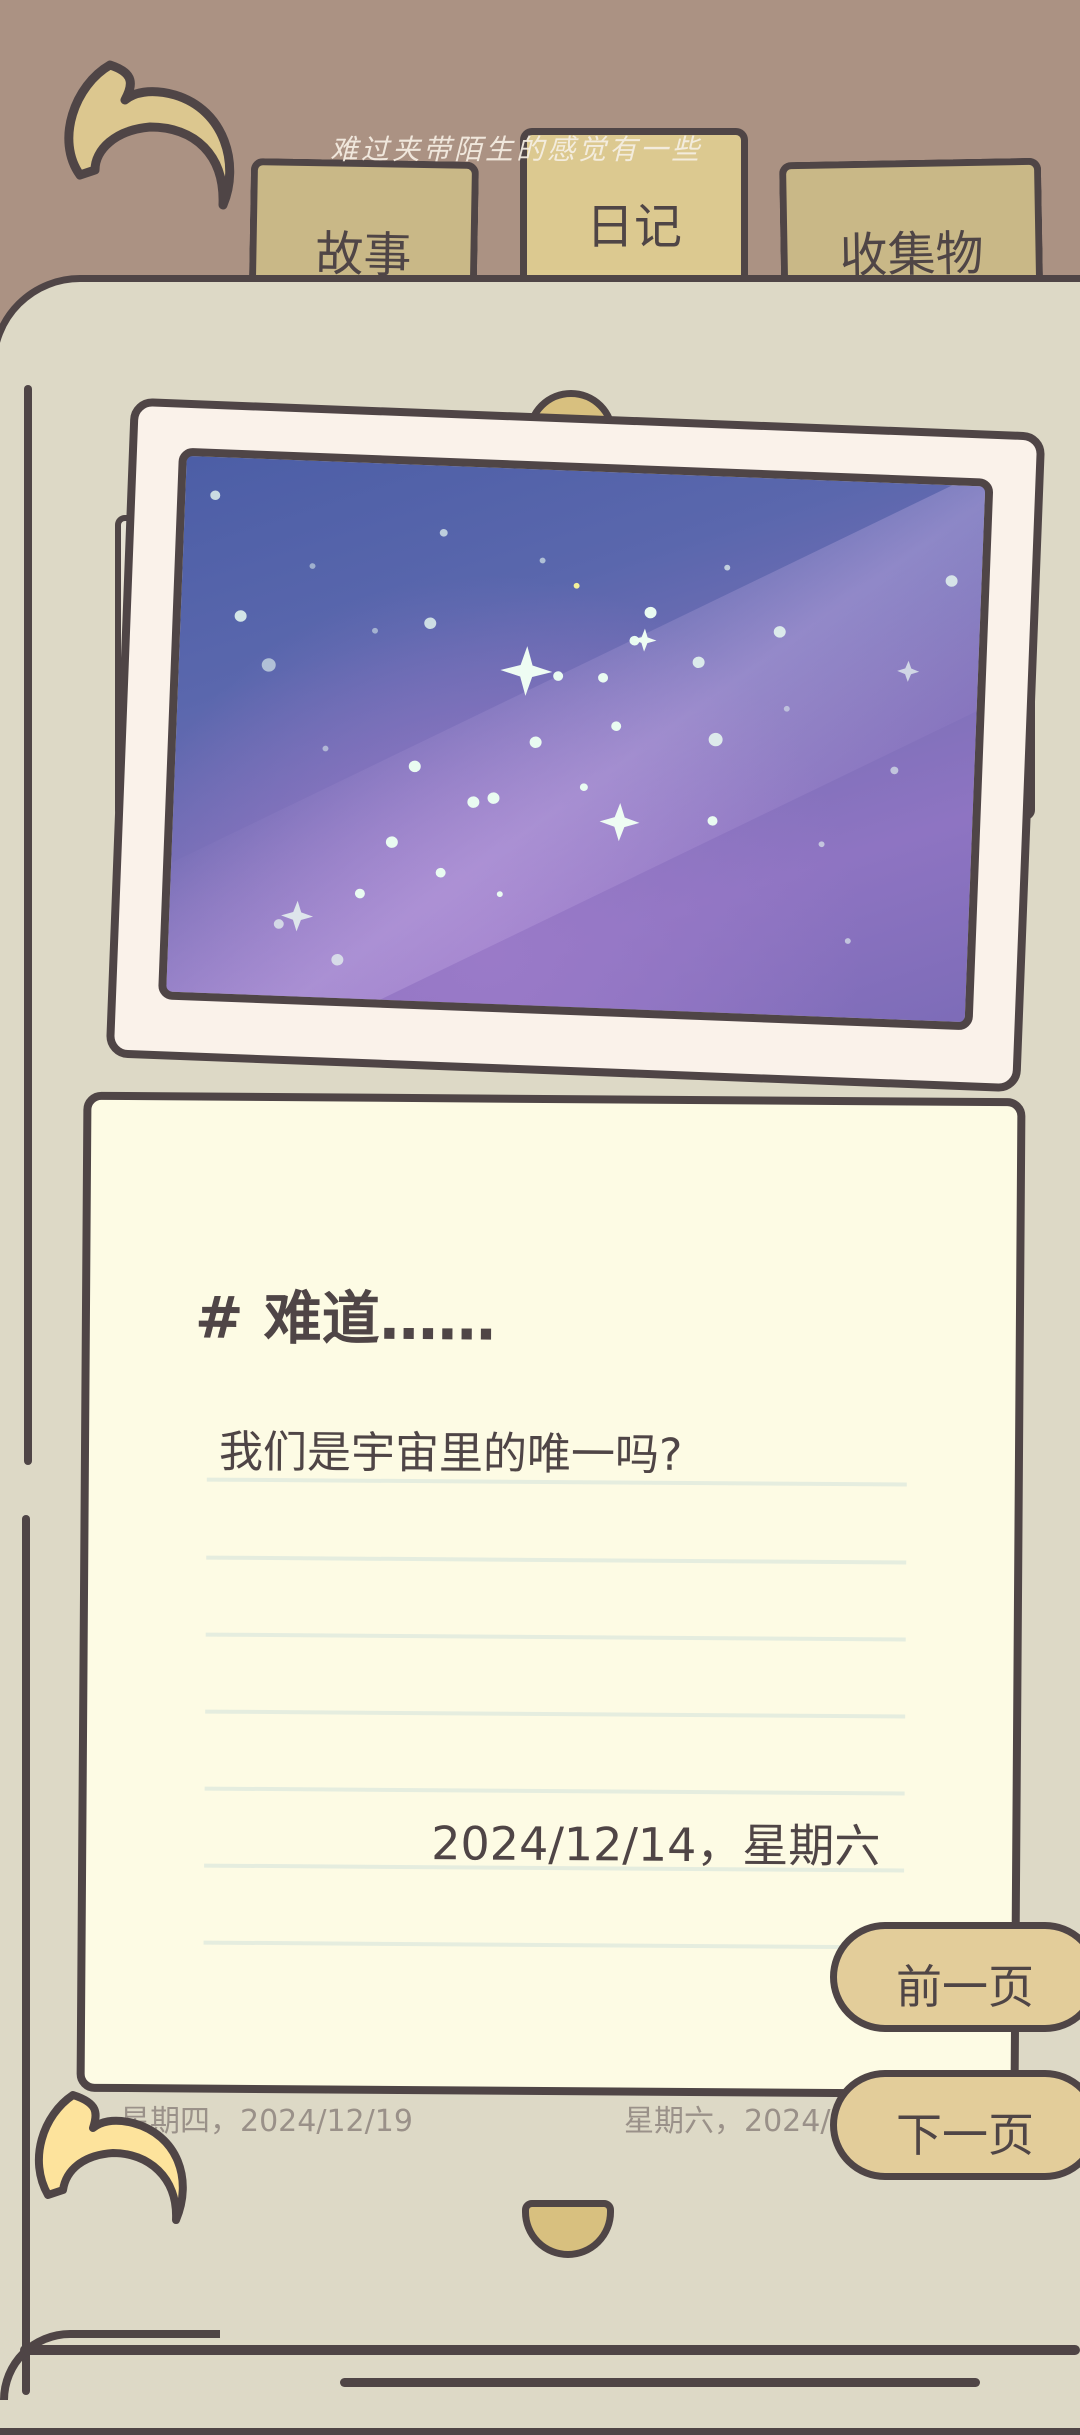  I want to click on entry-date: 2024/12/14，星期六, so click(656, 1845).